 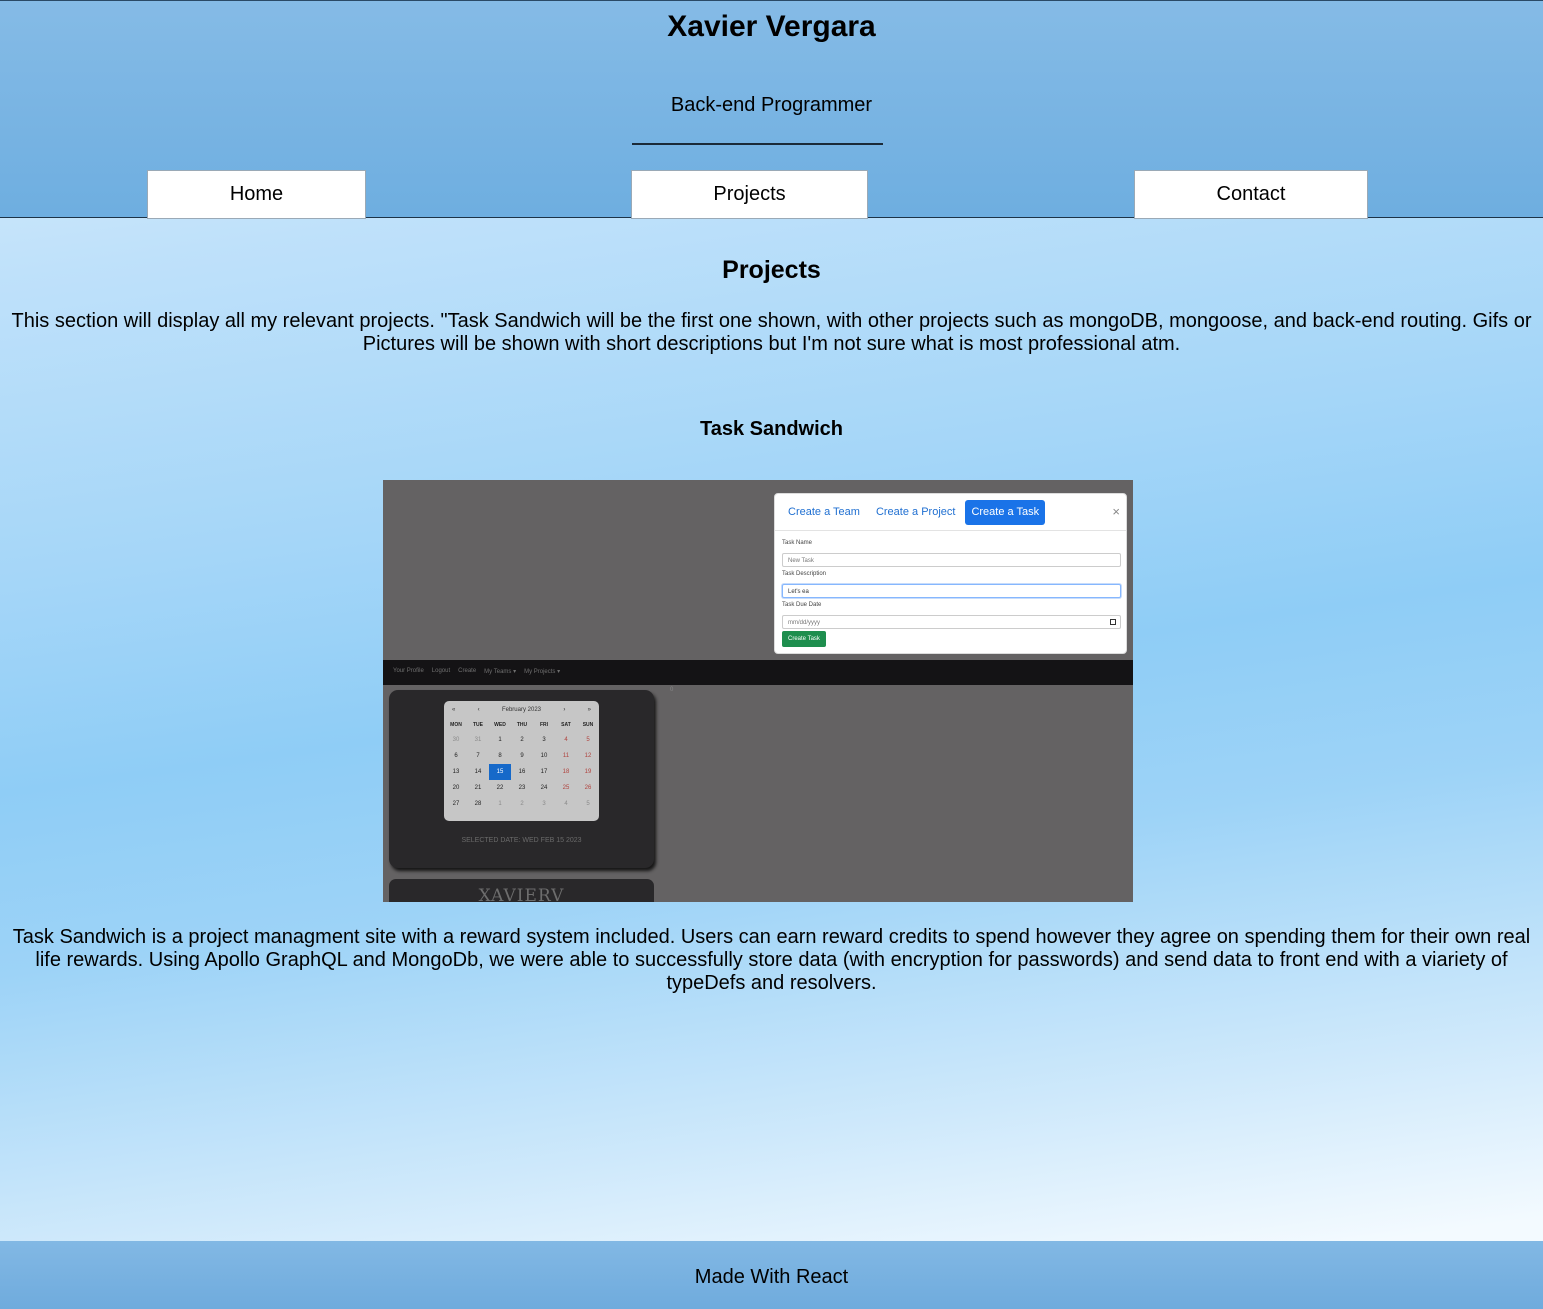 I want to click on calendar-day: 27, so click(x=456, y=804).